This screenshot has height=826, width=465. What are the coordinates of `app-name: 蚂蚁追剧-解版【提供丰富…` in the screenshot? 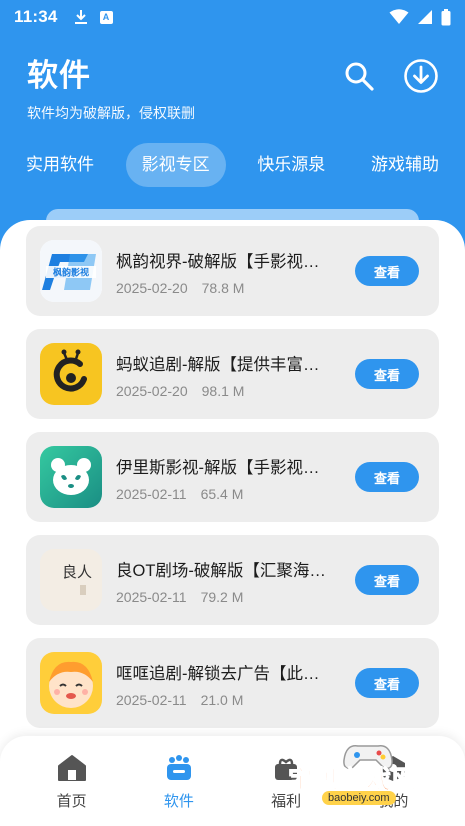 It's located at (218, 365).